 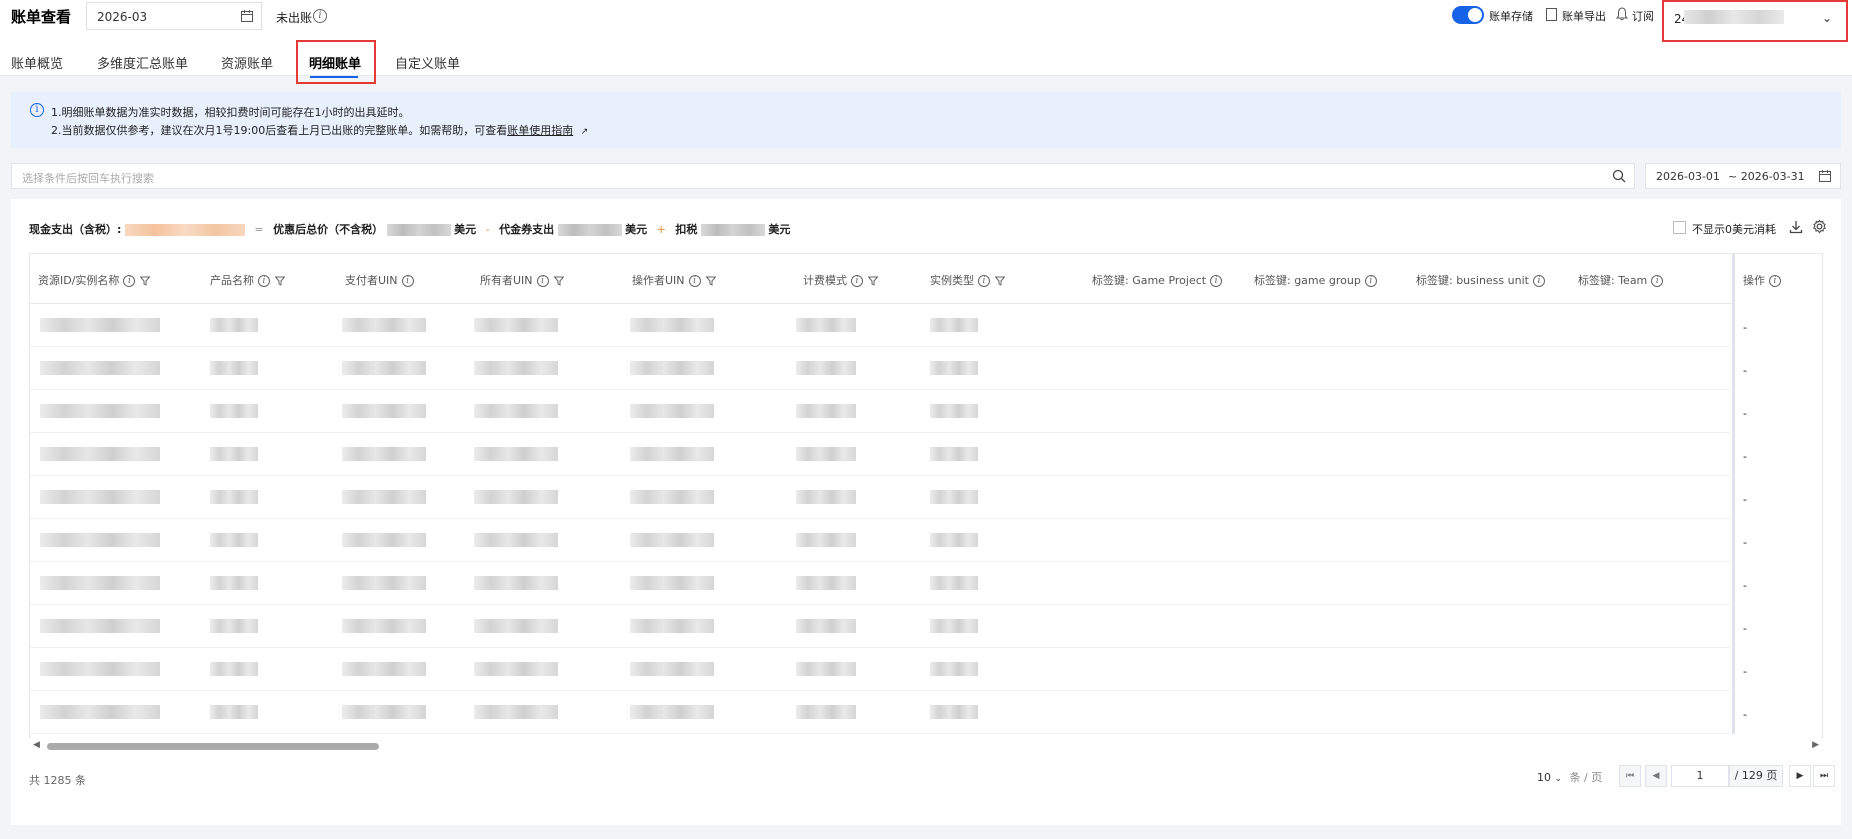 What do you see at coordinates (213, 746) in the screenshot?
I see `scrollbar-thumb` at bounding box center [213, 746].